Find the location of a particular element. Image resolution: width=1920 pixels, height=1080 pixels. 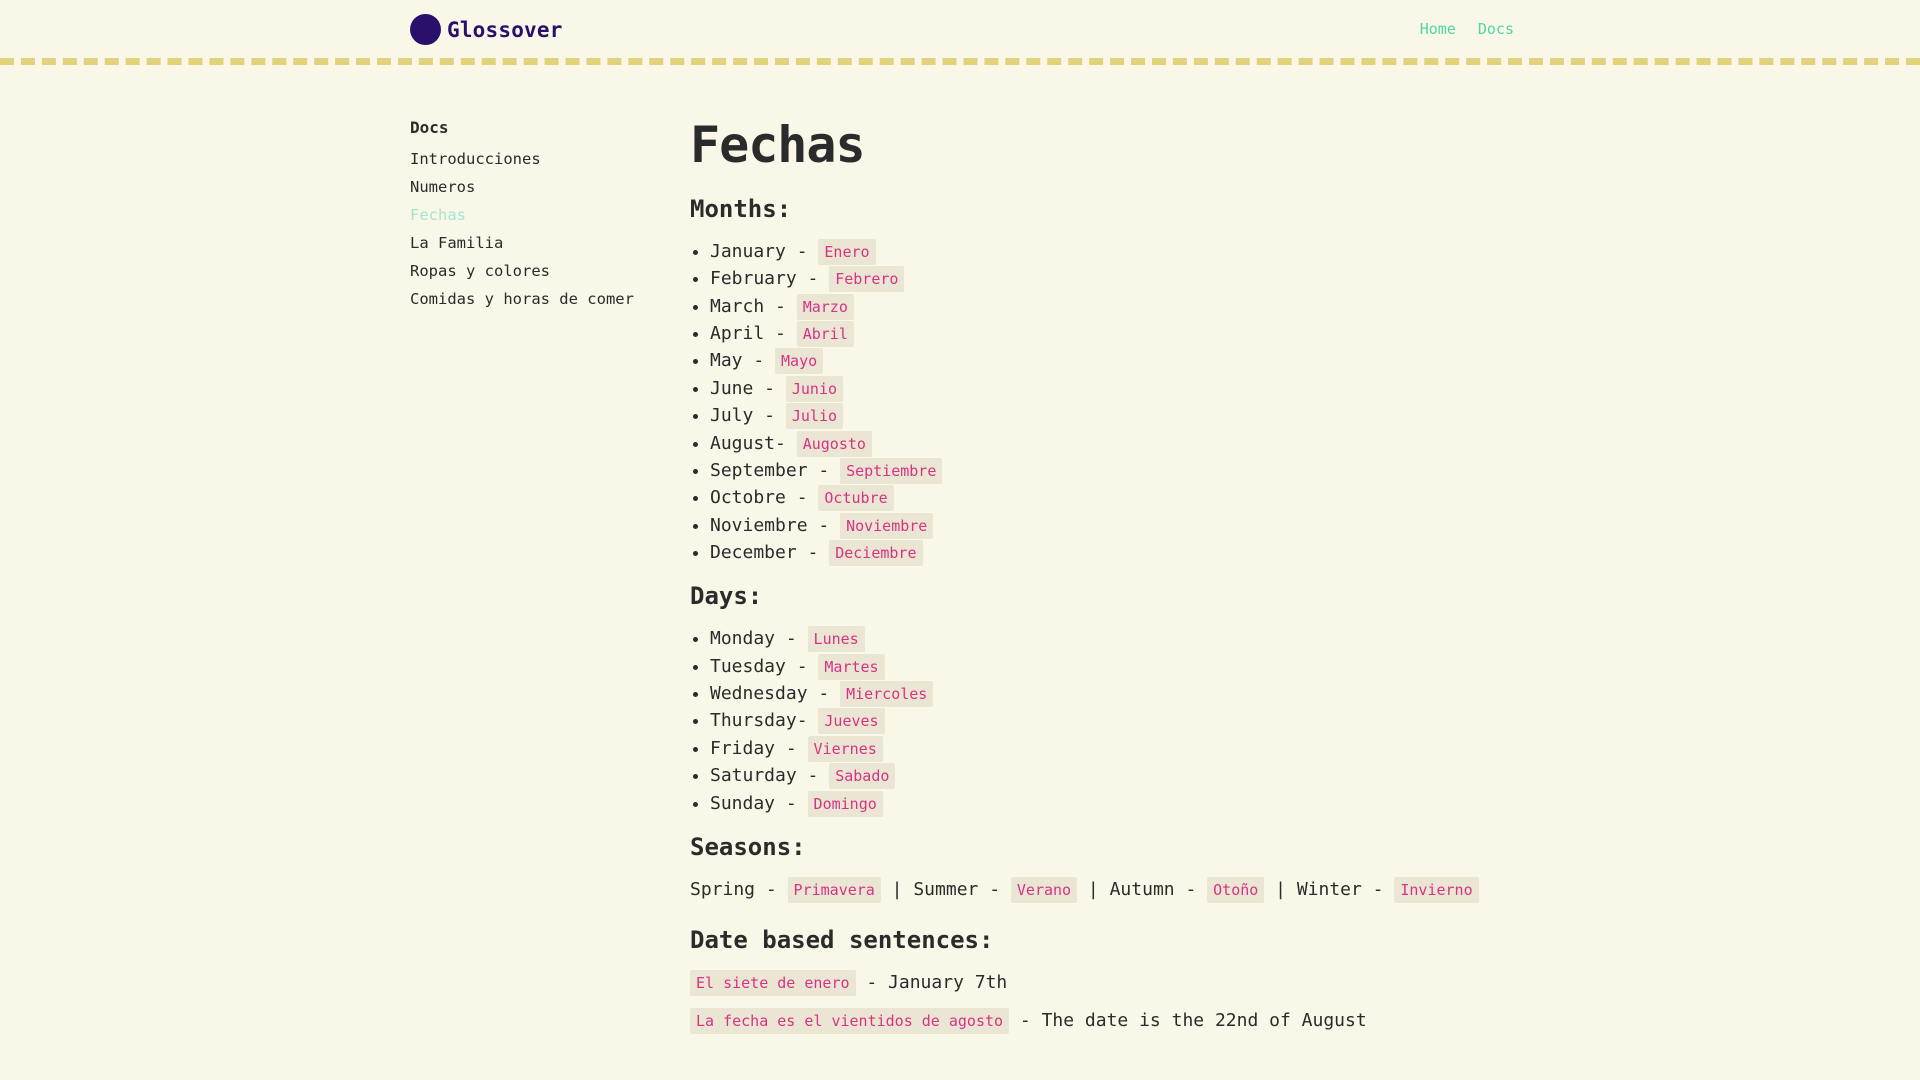

spanish-term-code: Domingo is located at coordinates (845, 803).